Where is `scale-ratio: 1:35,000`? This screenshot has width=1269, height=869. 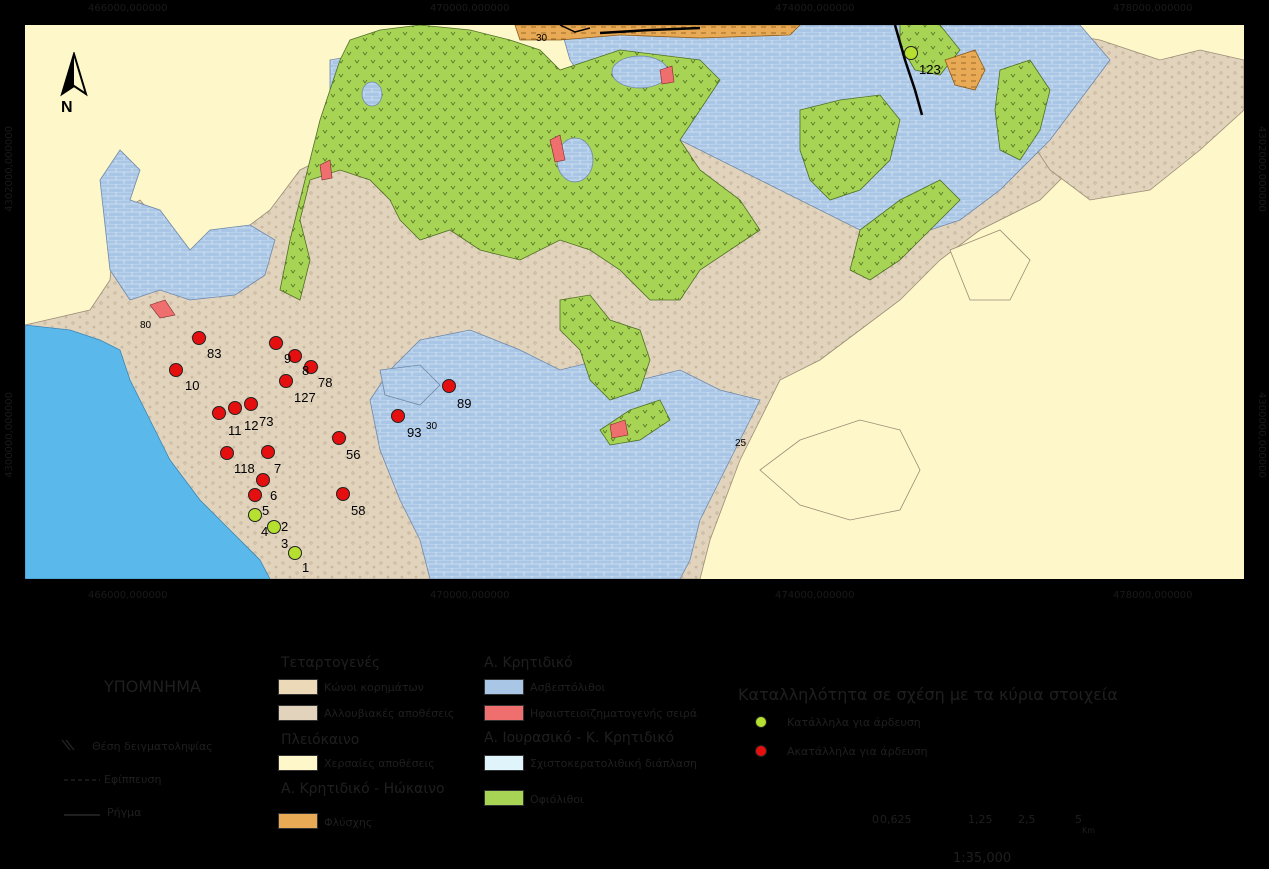 scale-ratio: 1:35,000 is located at coordinates (982, 858).